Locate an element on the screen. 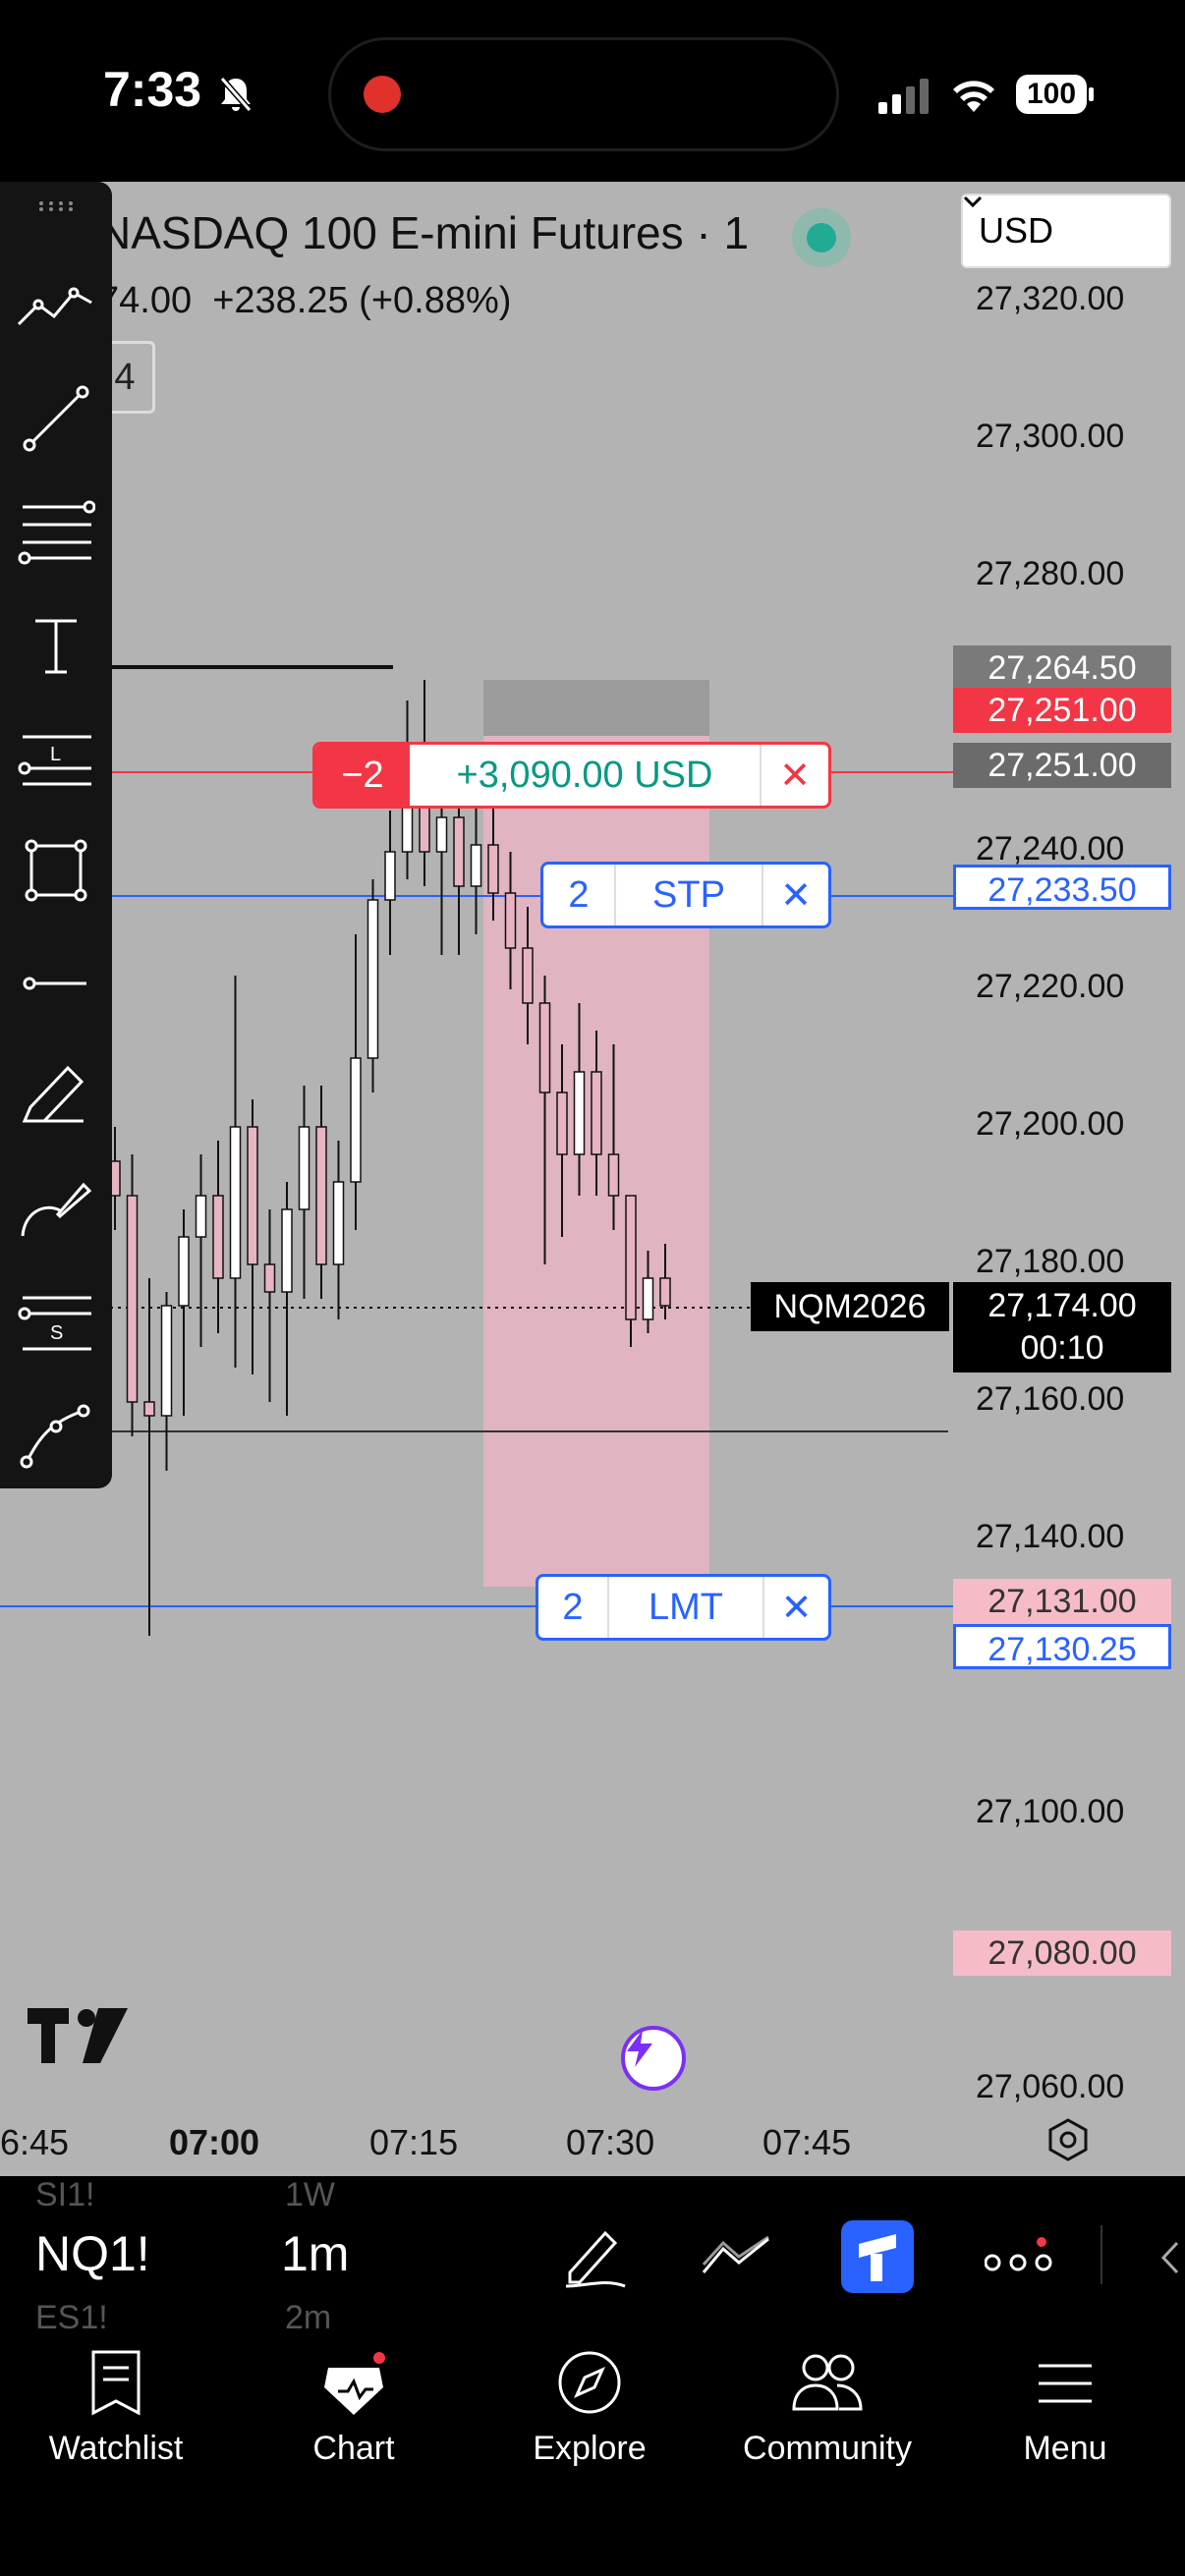 The width and height of the screenshot is (1185, 2576). tab-menu: Menu is located at coordinates (1065, 2408).